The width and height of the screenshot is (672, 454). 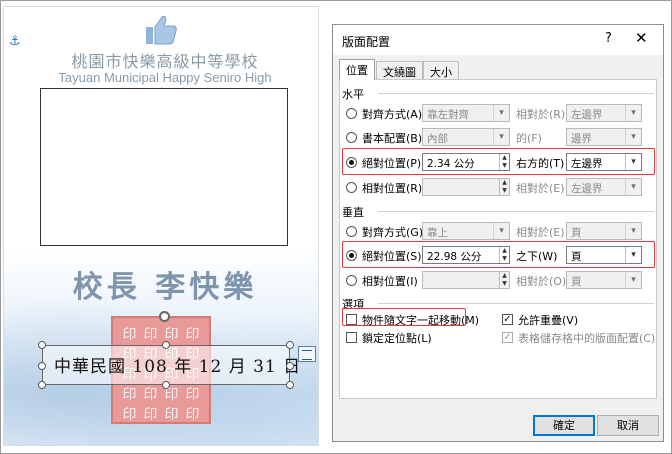 What do you see at coordinates (392, 163) in the screenshot?
I see `label-h-absolute: 絕對位置(P)` at bounding box center [392, 163].